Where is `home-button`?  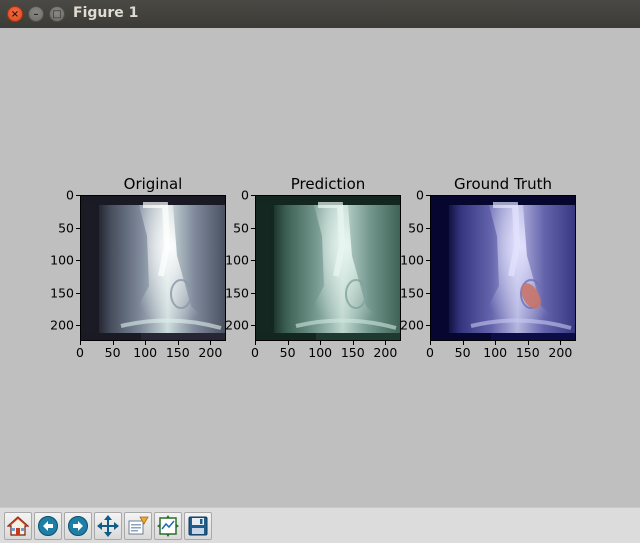
home-button is located at coordinates (18, 526).